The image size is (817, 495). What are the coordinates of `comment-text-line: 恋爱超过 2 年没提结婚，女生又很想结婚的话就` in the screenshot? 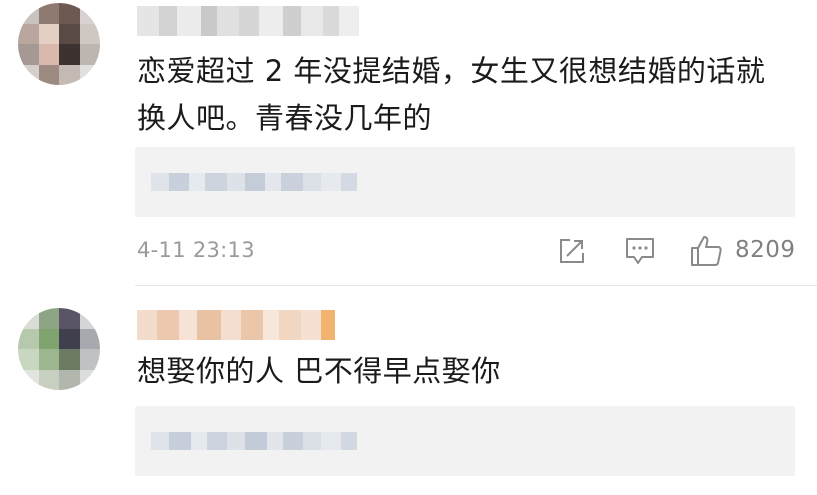 It's located at (451, 71).